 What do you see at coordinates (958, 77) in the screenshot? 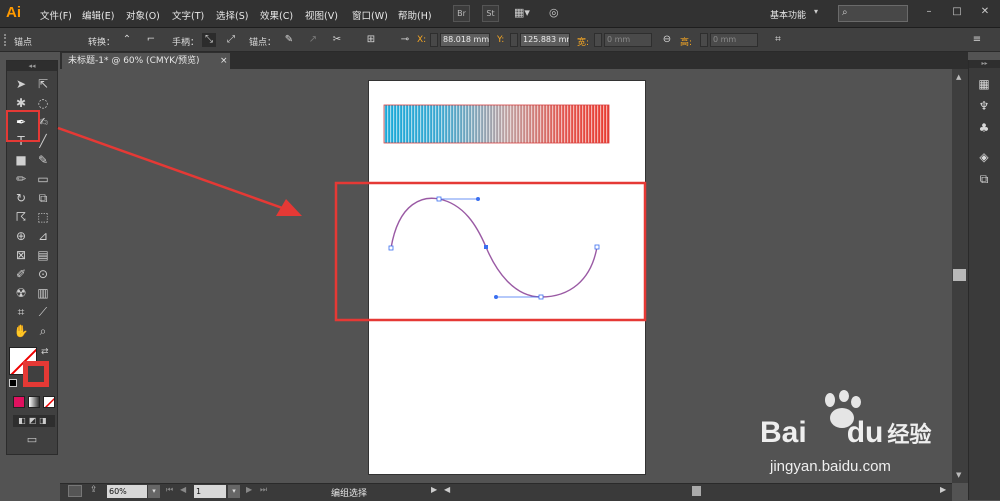
I see `scroll-up-icon: ▲` at bounding box center [958, 77].